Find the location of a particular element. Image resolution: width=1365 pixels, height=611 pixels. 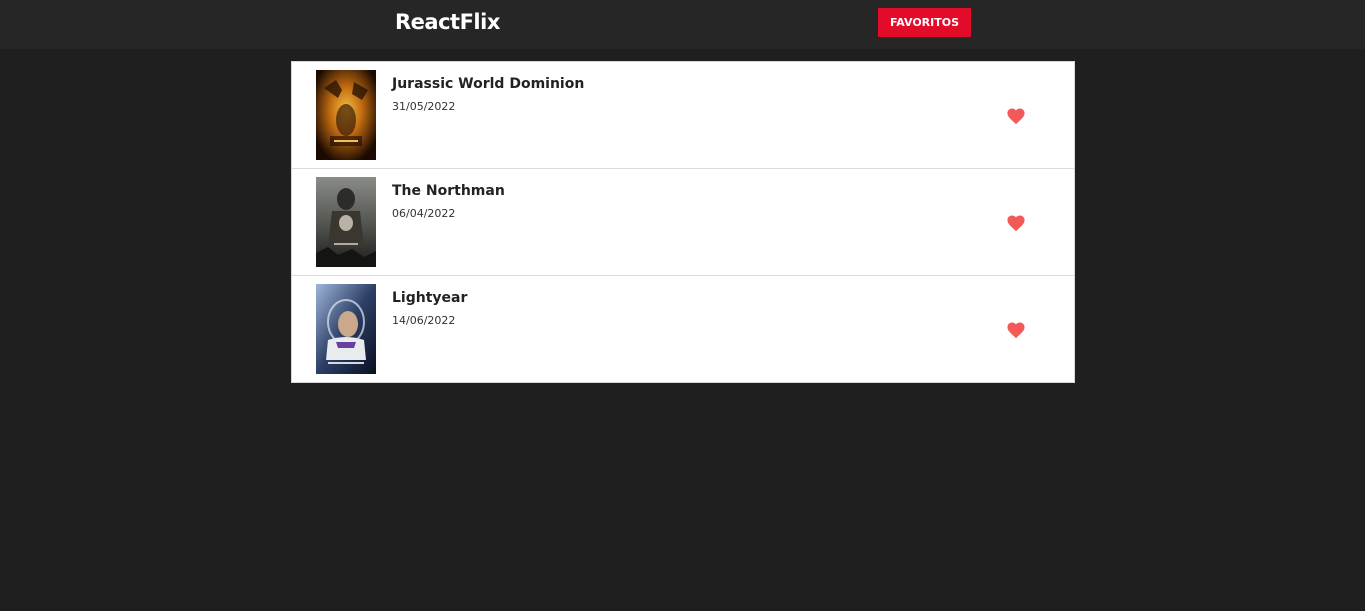

app-logo: ReactFlix is located at coordinates (447, 22).